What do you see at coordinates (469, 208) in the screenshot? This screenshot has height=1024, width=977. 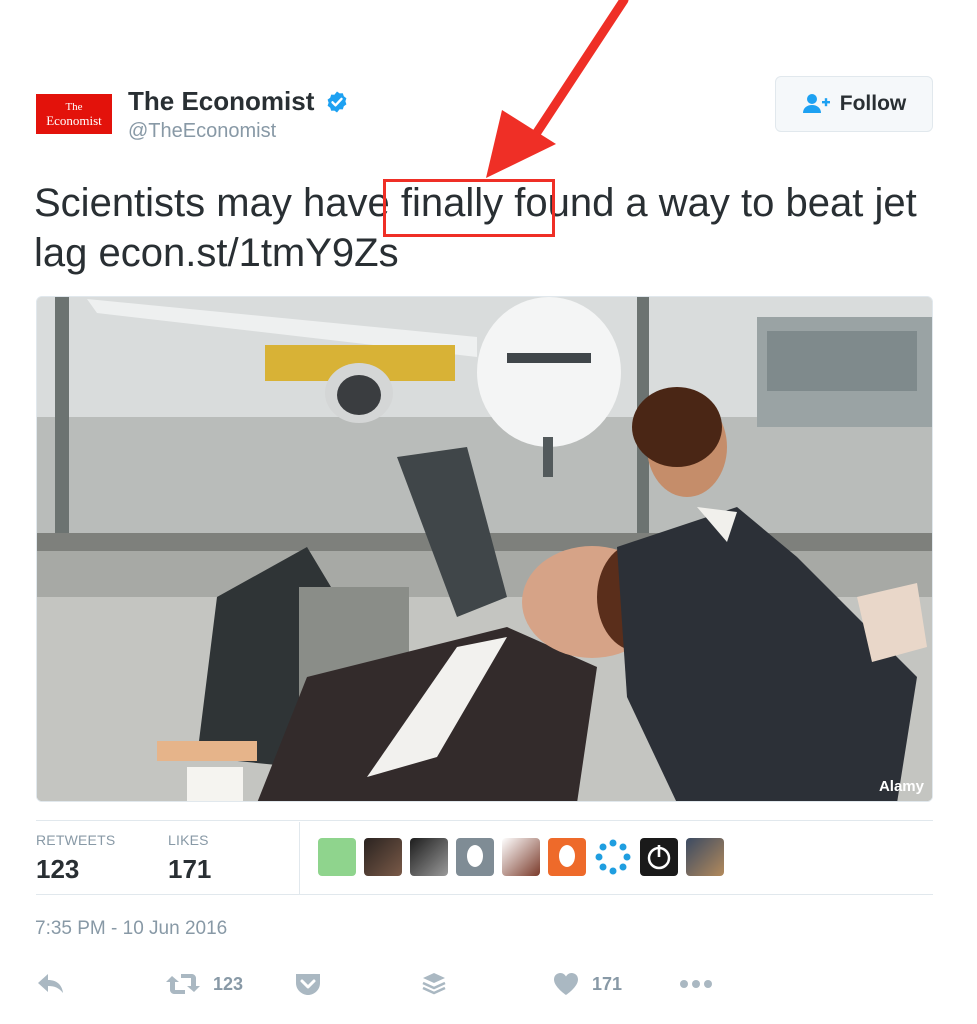 I see `annotation-highlight-box` at bounding box center [469, 208].